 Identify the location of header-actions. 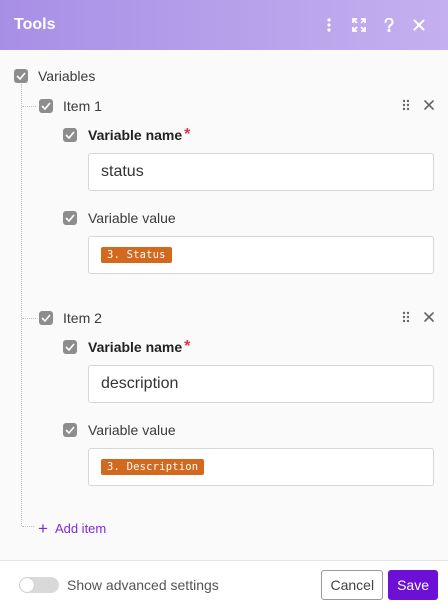
(374, 25).